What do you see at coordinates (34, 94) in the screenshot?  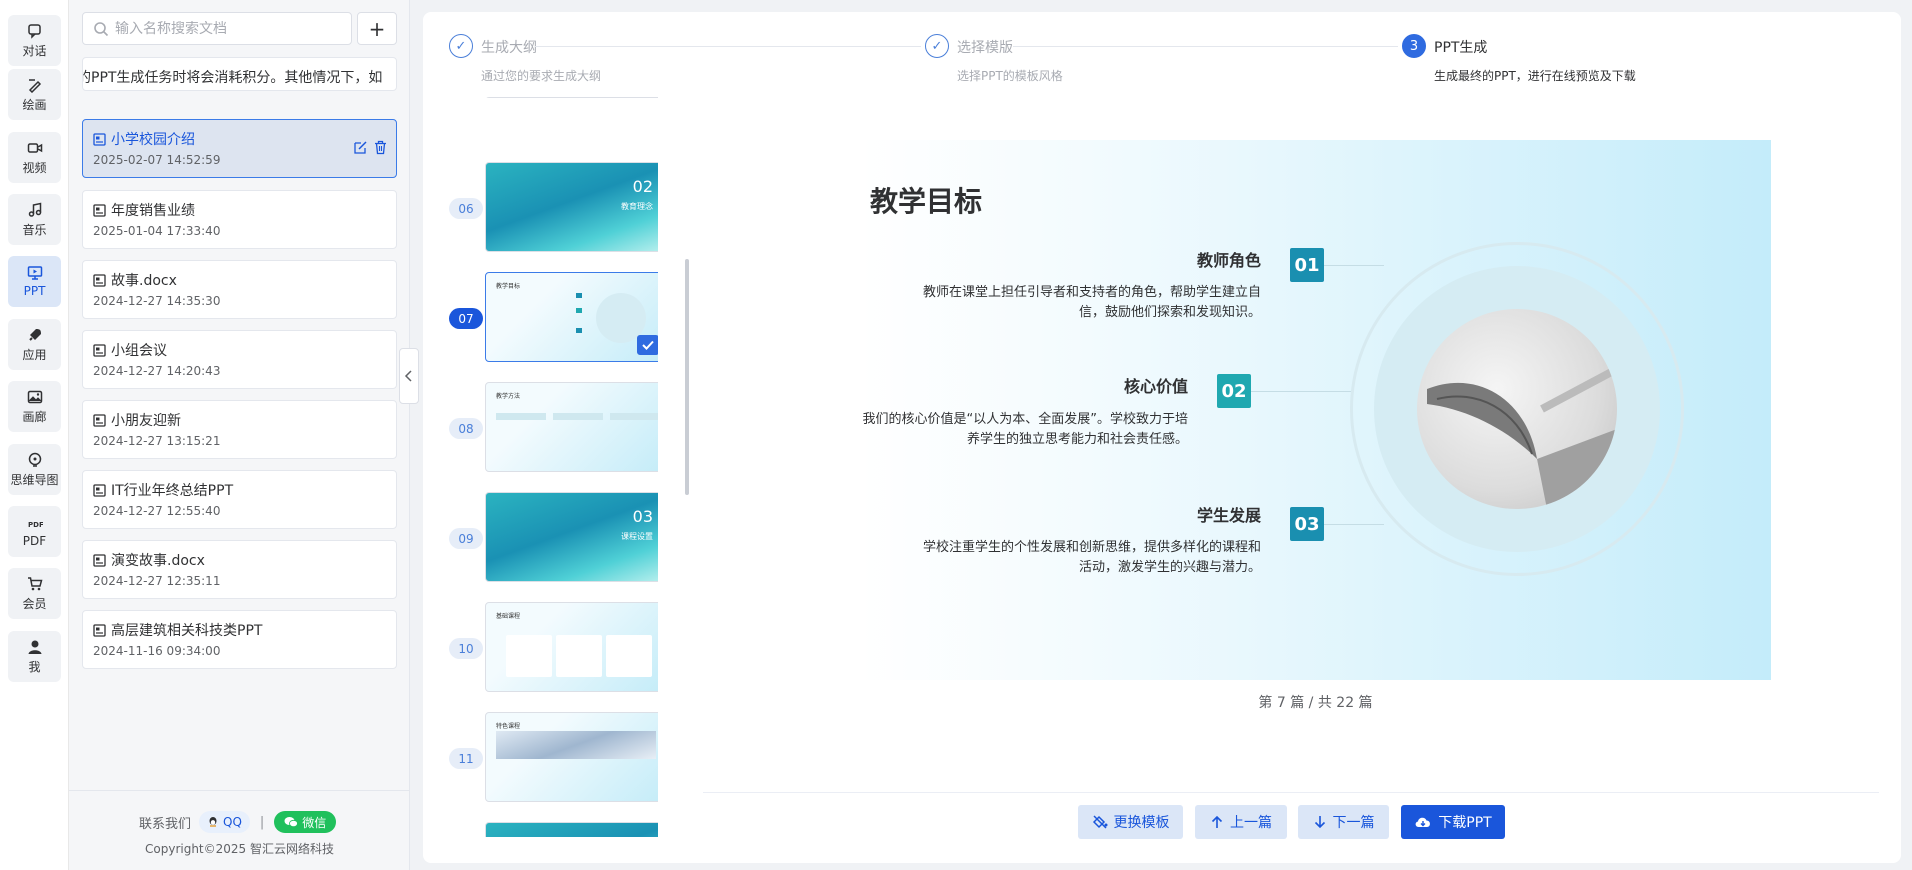 I see `nav-item-draw: 绘画` at bounding box center [34, 94].